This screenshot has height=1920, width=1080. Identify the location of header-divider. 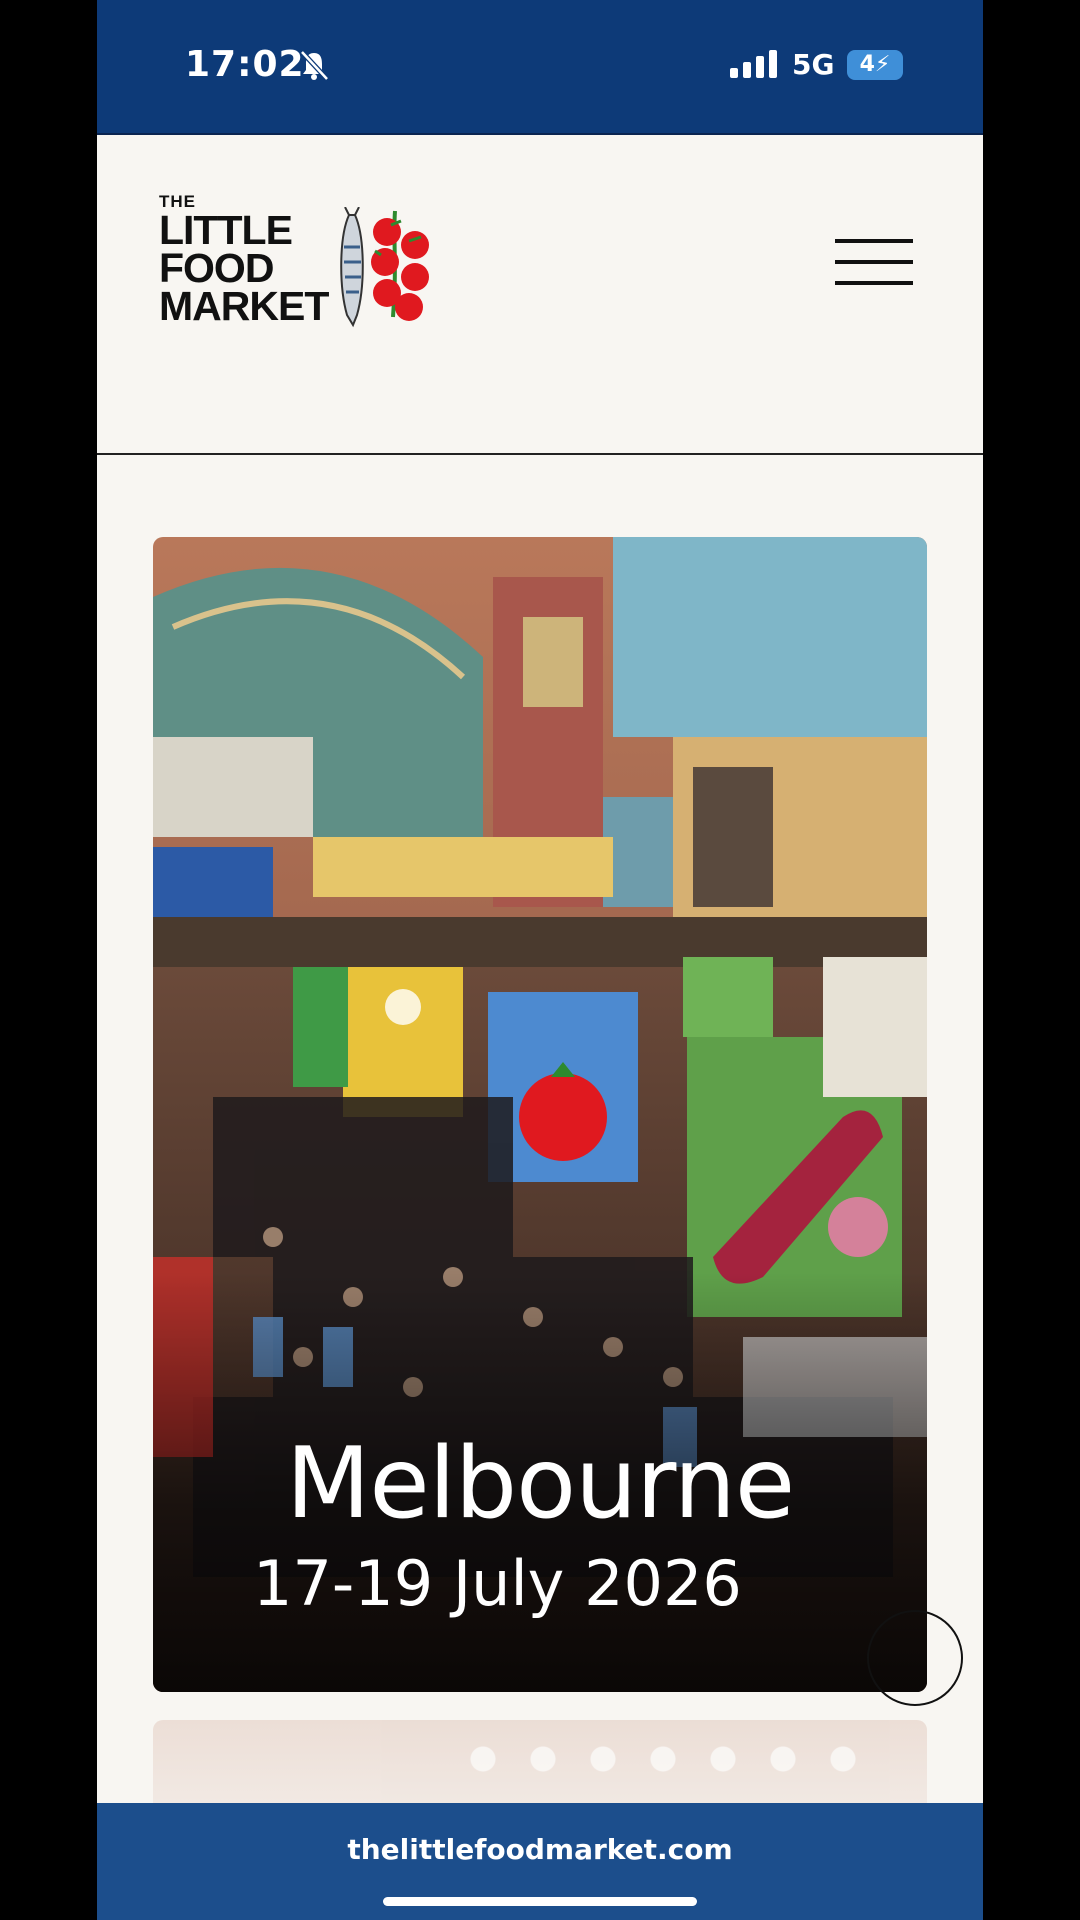
(540, 454).